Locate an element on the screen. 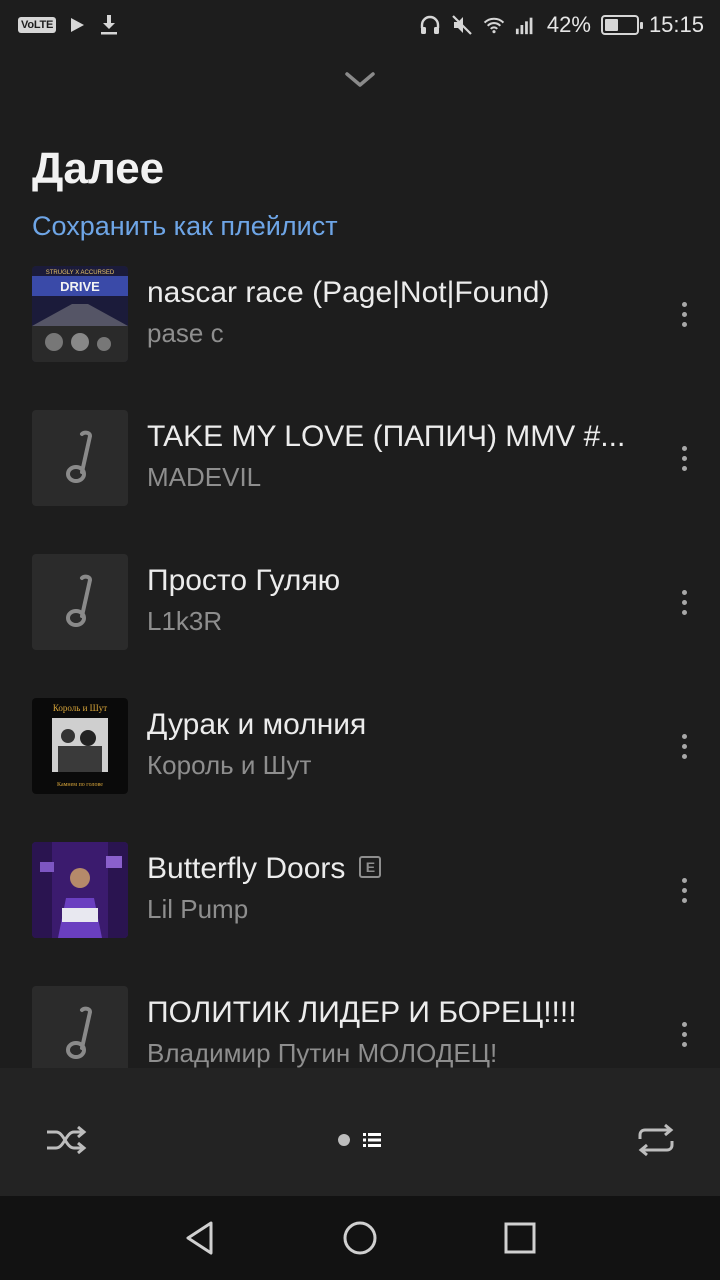 The width and height of the screenshot is (720, 1280). system-navigation-bar is located at coordinates (360, 1238).